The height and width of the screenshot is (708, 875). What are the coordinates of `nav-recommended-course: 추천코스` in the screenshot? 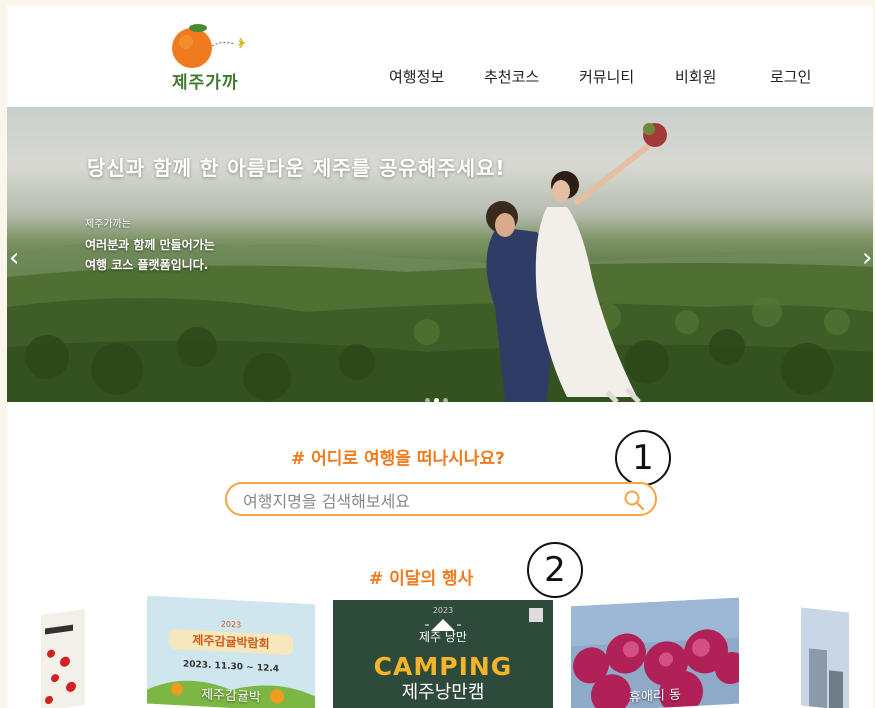 It's located at (511, 76).